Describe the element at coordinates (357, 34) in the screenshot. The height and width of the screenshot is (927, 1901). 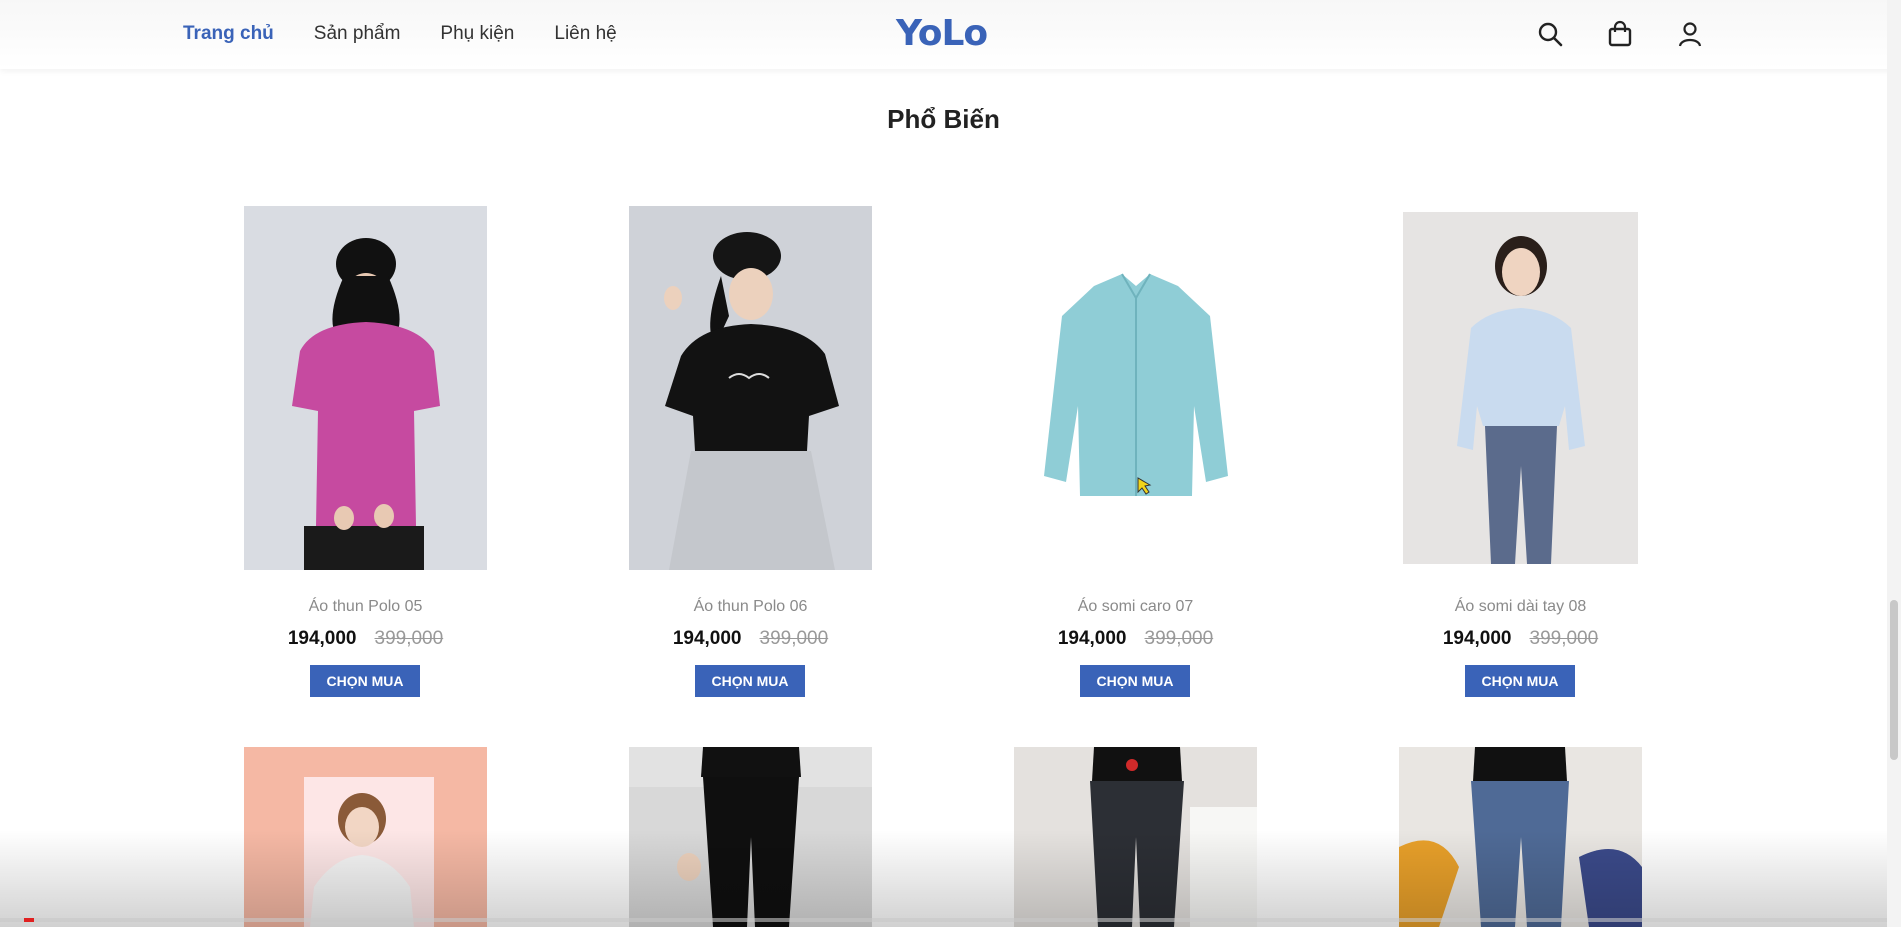
I see `nav-link-products: Sản phẩm` at that location.